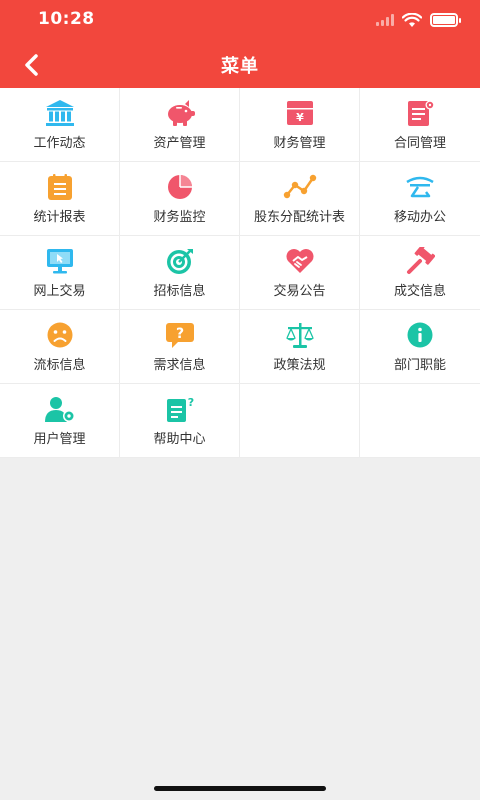 This screenshot has height=800, width=480. I want to click on menu-item-user-management: 用户管理, so click(60, 421).